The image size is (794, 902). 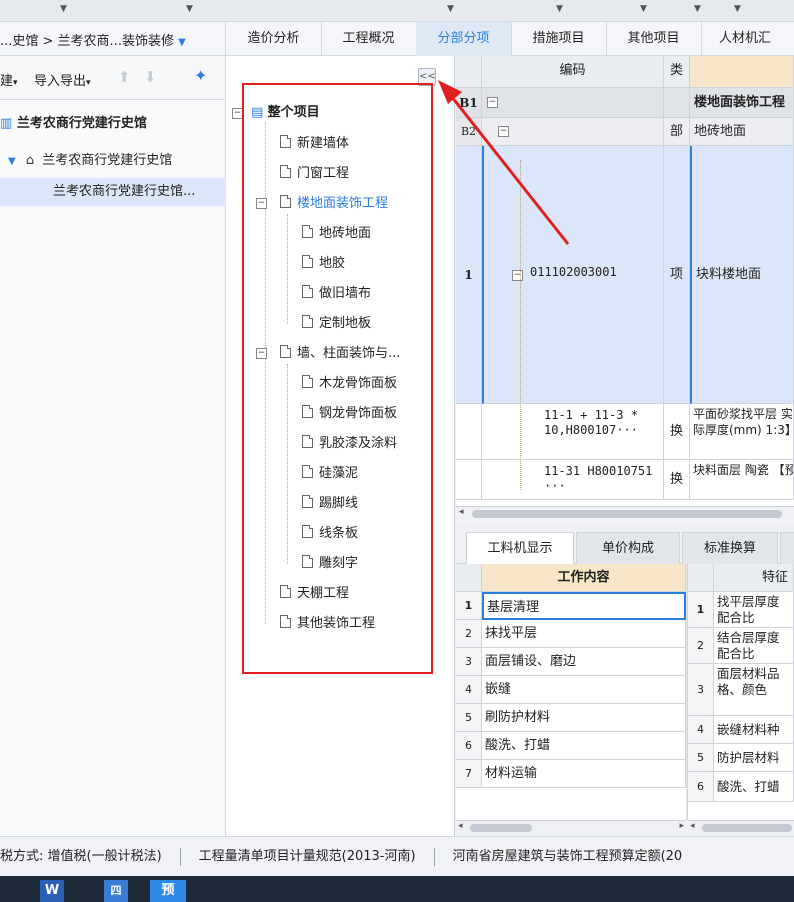 What do you see at coordinates (681, 826) in the screenshot?
I see `arrow-right-icon: ▸` at bounding box center [681, 826].